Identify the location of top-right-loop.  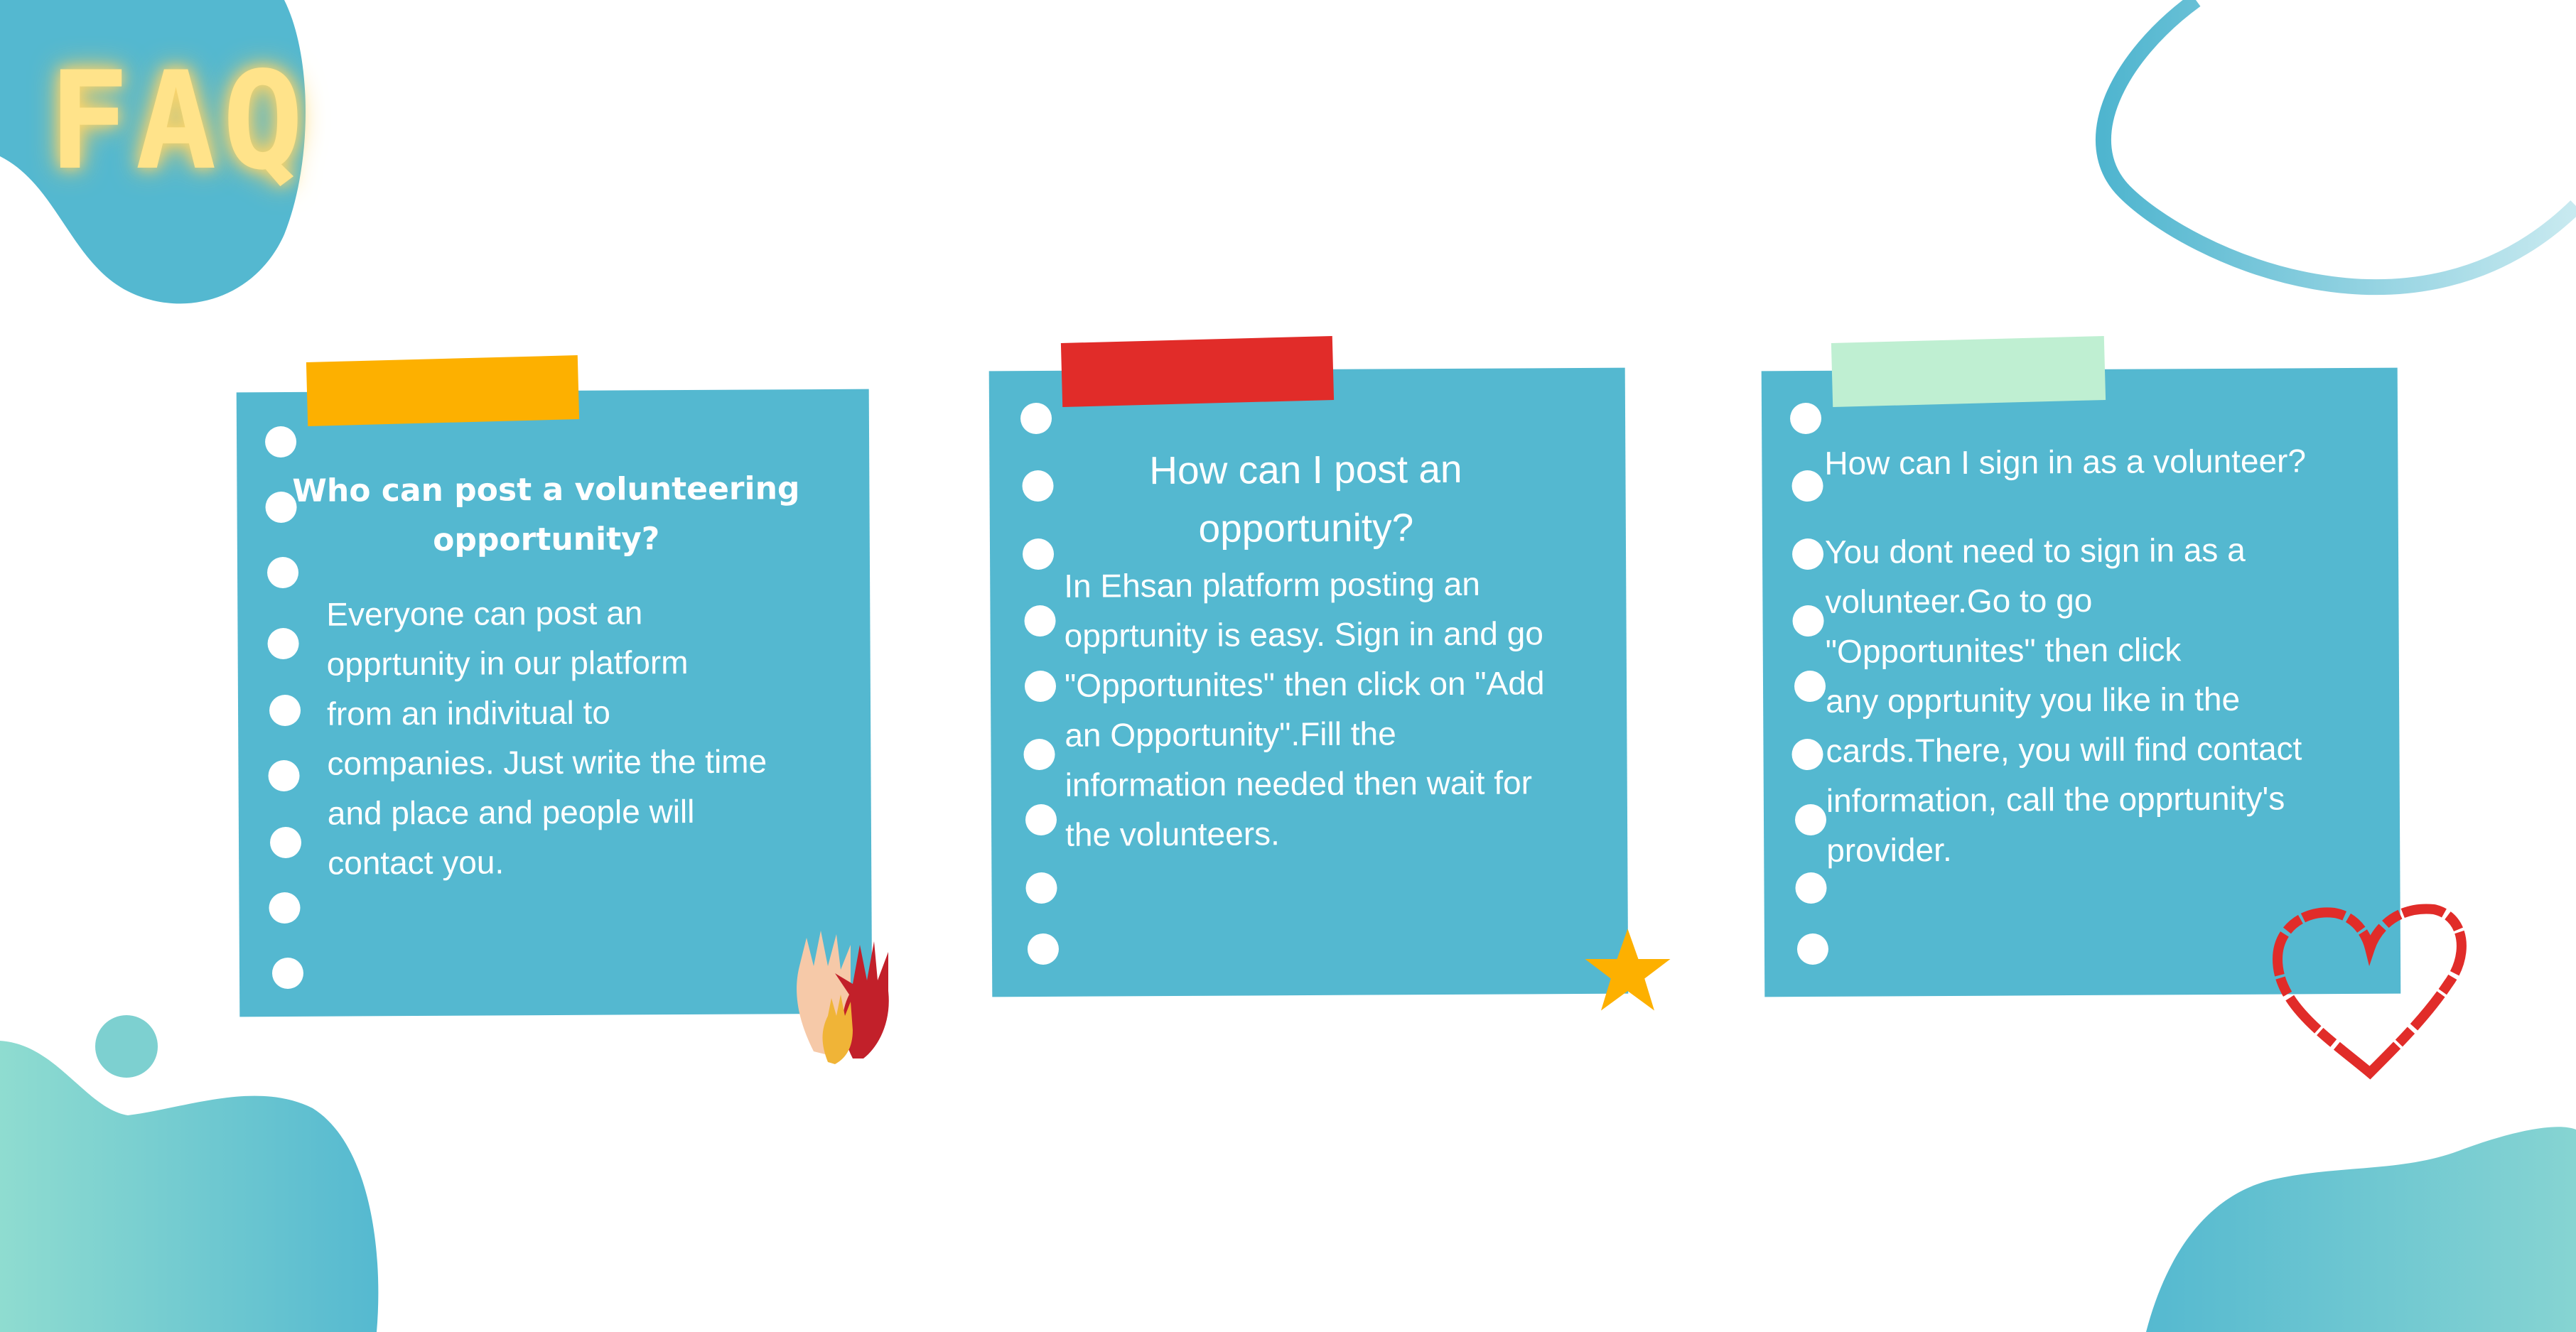
(2335, 148).